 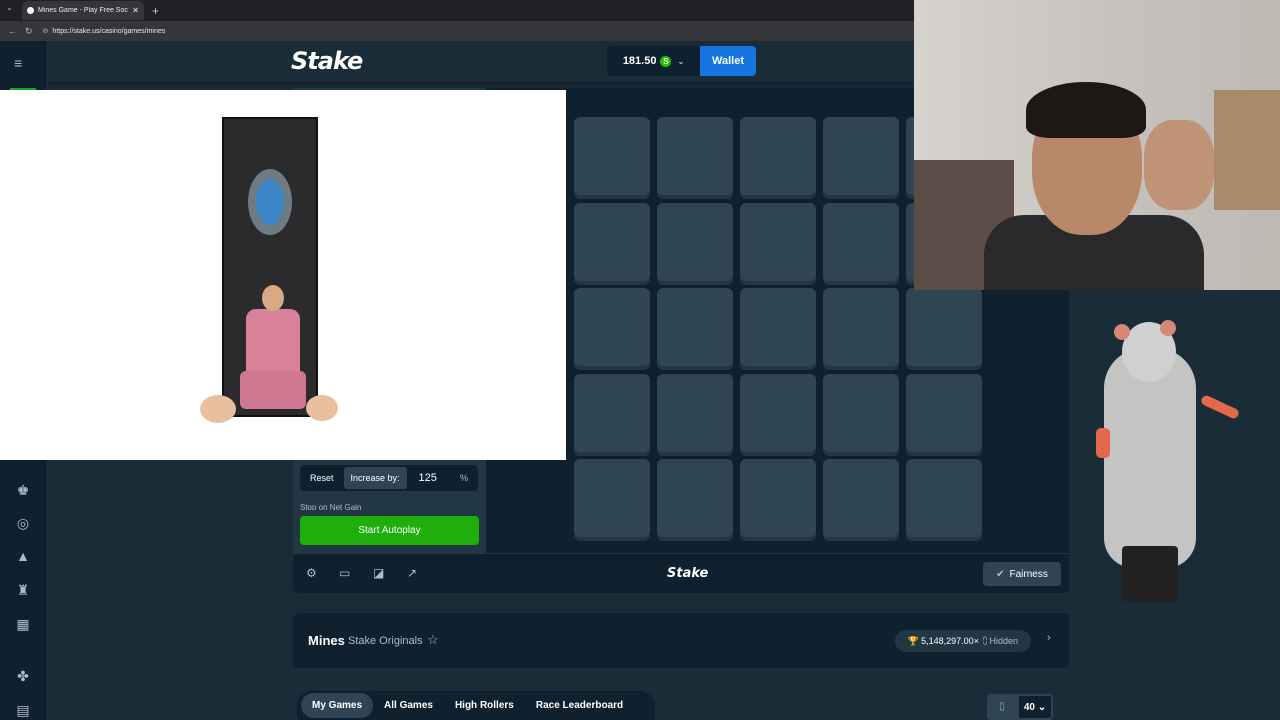 What do you see at coordinates (950, 641) in the screenshot?
I see `top-win-multiplier: 5,148,297.00×` at bounding box center [950, 641].